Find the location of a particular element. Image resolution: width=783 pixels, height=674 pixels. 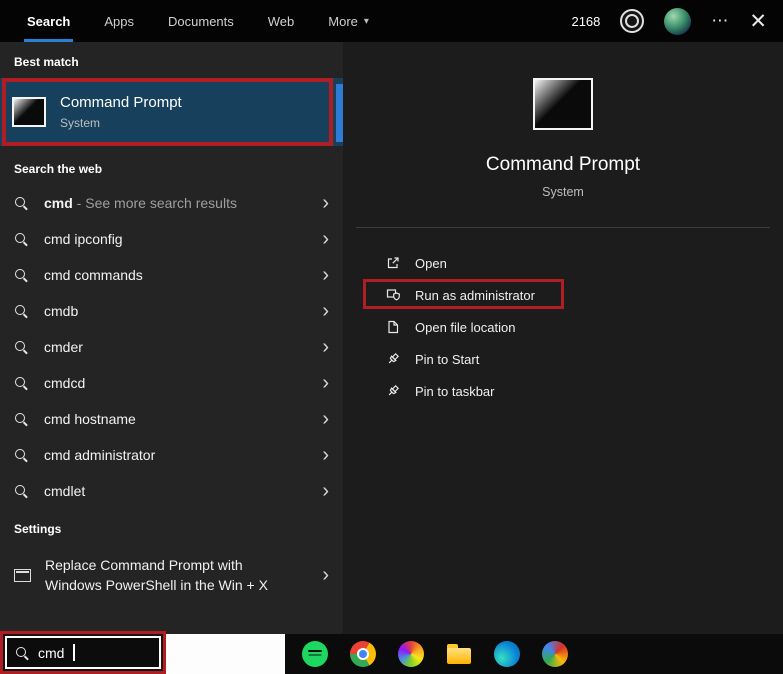

tab-apps: Apps is located at coordinates (119, 21).